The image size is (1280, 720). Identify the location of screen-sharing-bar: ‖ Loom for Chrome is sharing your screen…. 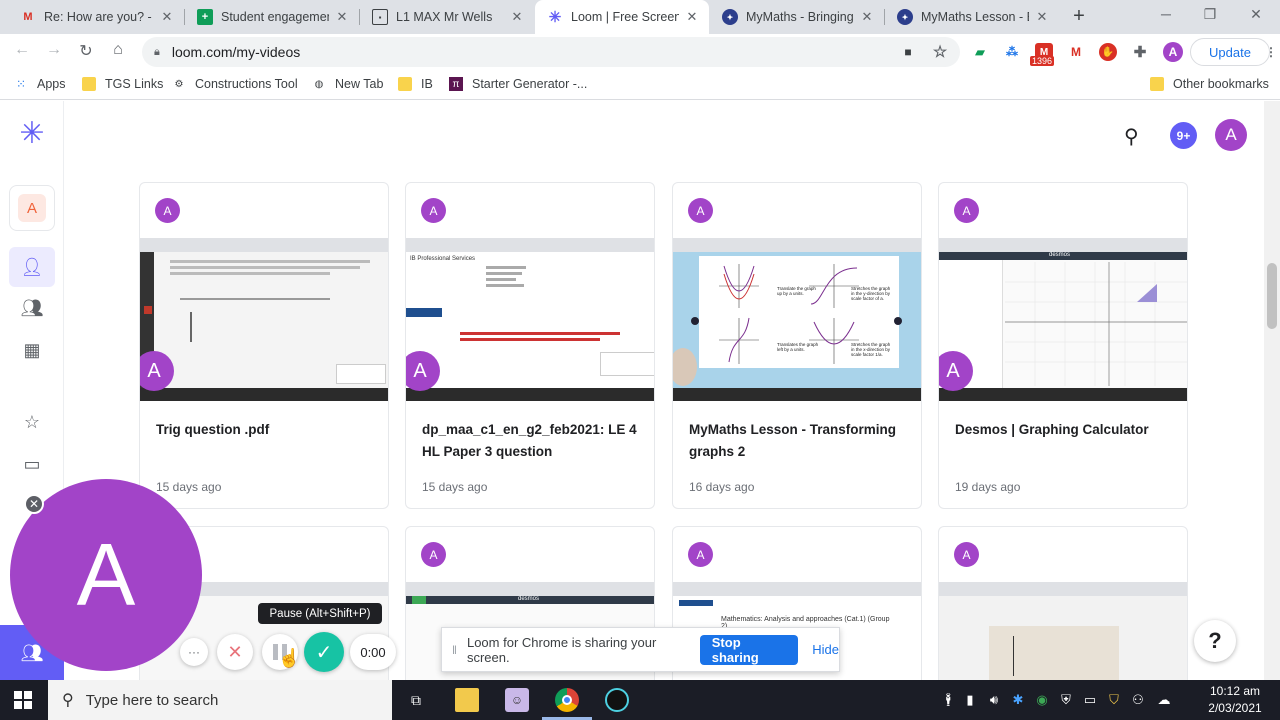
(640, 649).